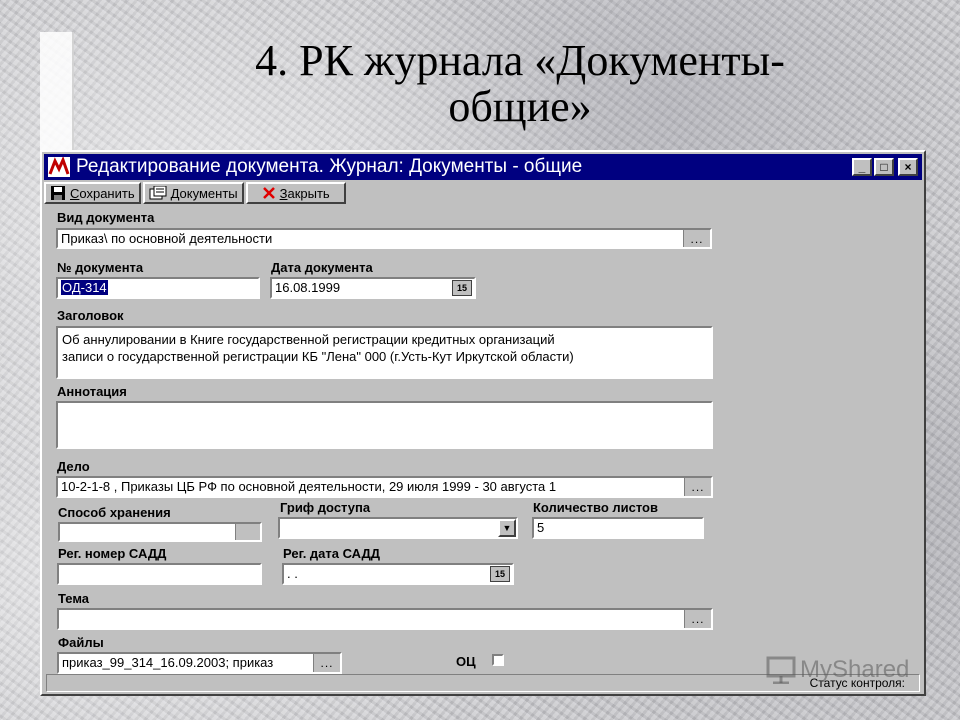 This screenshot has width=960, height=720. I want to click on storage-field, so click(160, 532).